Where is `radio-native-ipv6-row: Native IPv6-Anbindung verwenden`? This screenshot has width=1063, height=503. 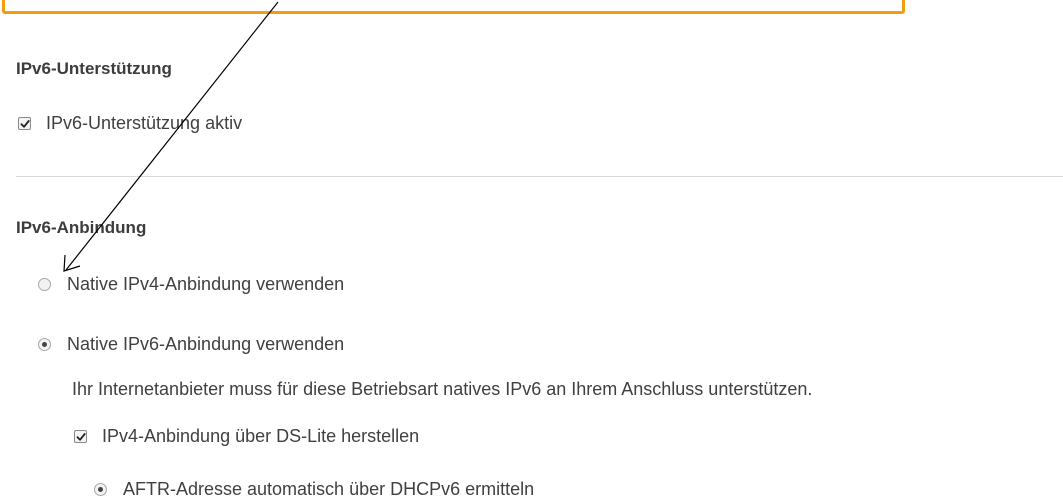
radio-native-ipv6-row: Native IPv6-Anbindung verwenden is located at coordinates (191, 344).